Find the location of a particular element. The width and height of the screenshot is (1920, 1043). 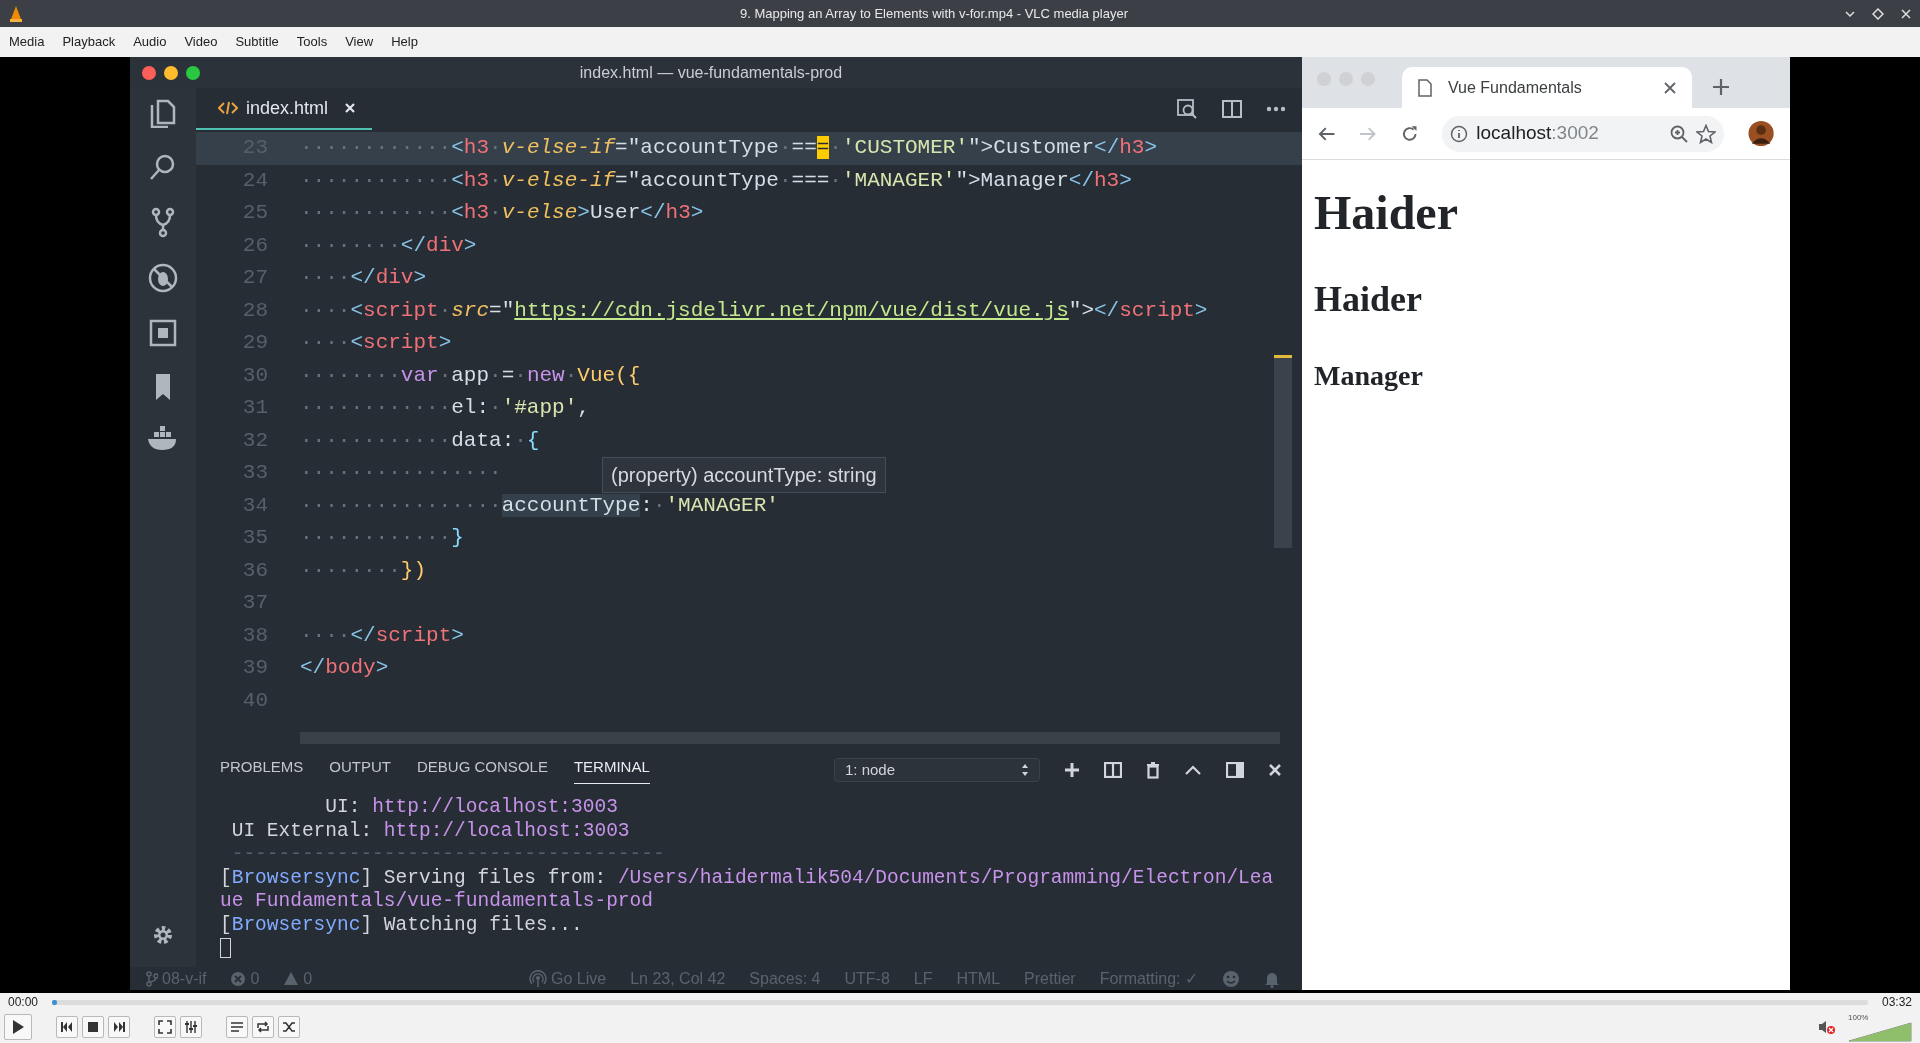

terminal-line: UI: http://localhost:3003 is located at coordinates (471, 807).